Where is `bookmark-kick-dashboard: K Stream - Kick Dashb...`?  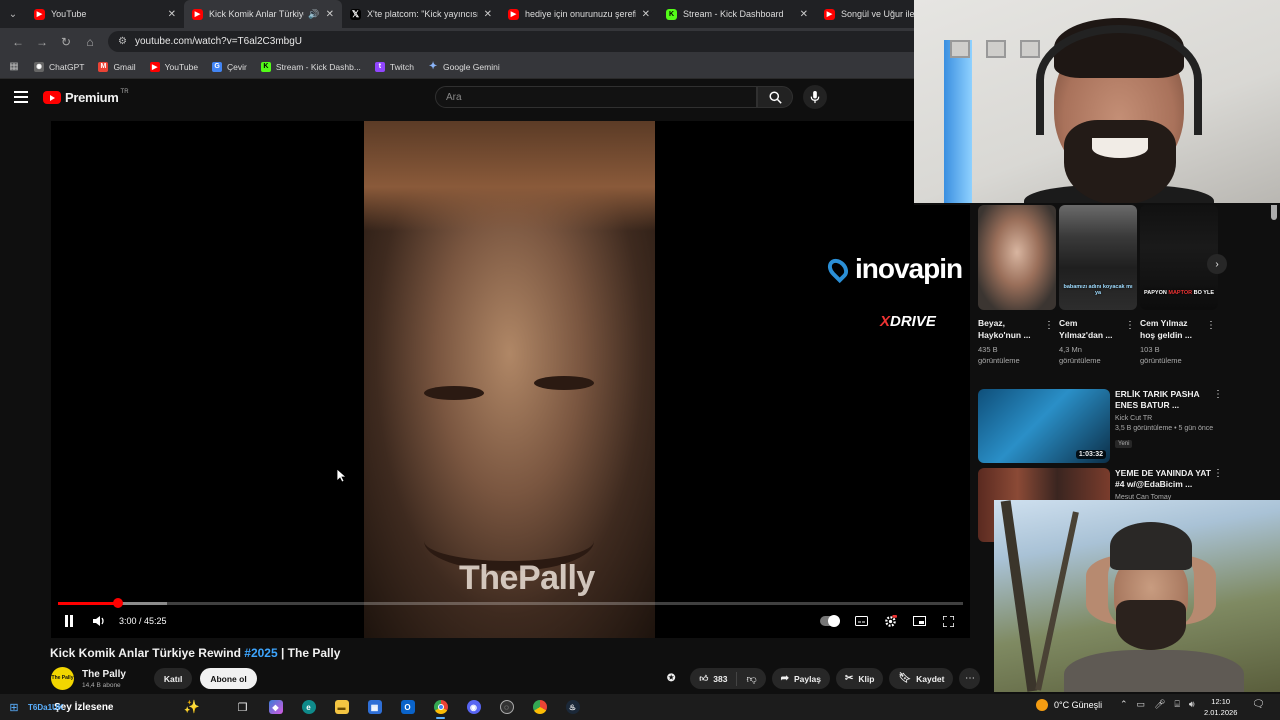 bookmark-kick-dashboard: K Stream - Kick Dashb... is located at coordinates (310, 66).